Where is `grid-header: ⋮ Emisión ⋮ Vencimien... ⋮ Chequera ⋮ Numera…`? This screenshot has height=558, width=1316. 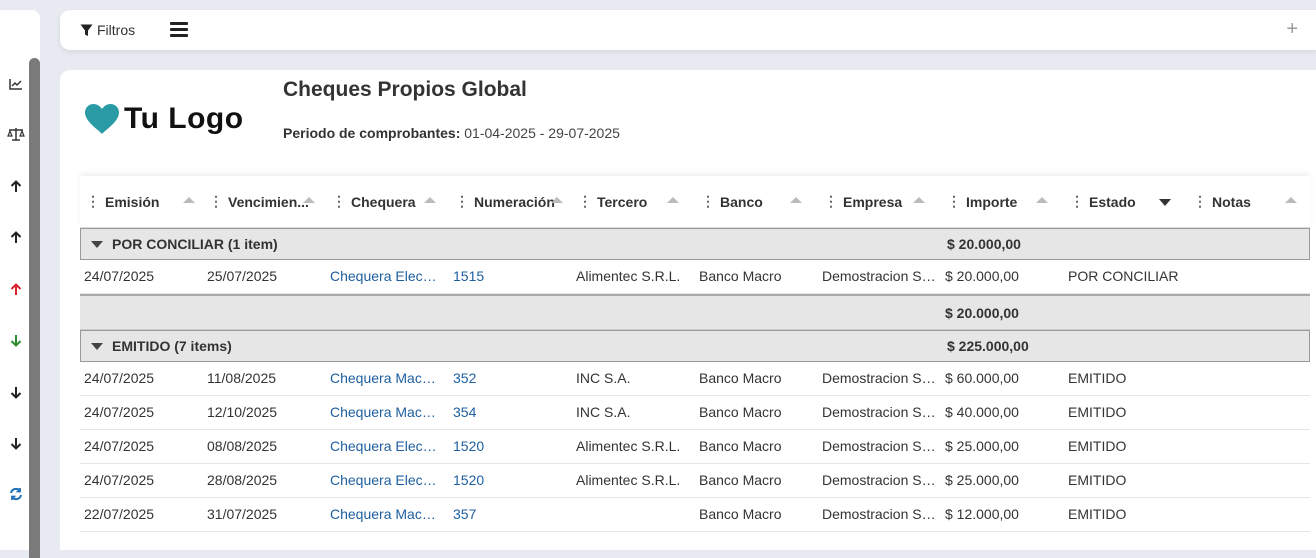 grid-header: ⋮ Emisión ⋮ Vencimien... ⋮ Chequera ⋮ Numera… is located at coordinates (695, 202).